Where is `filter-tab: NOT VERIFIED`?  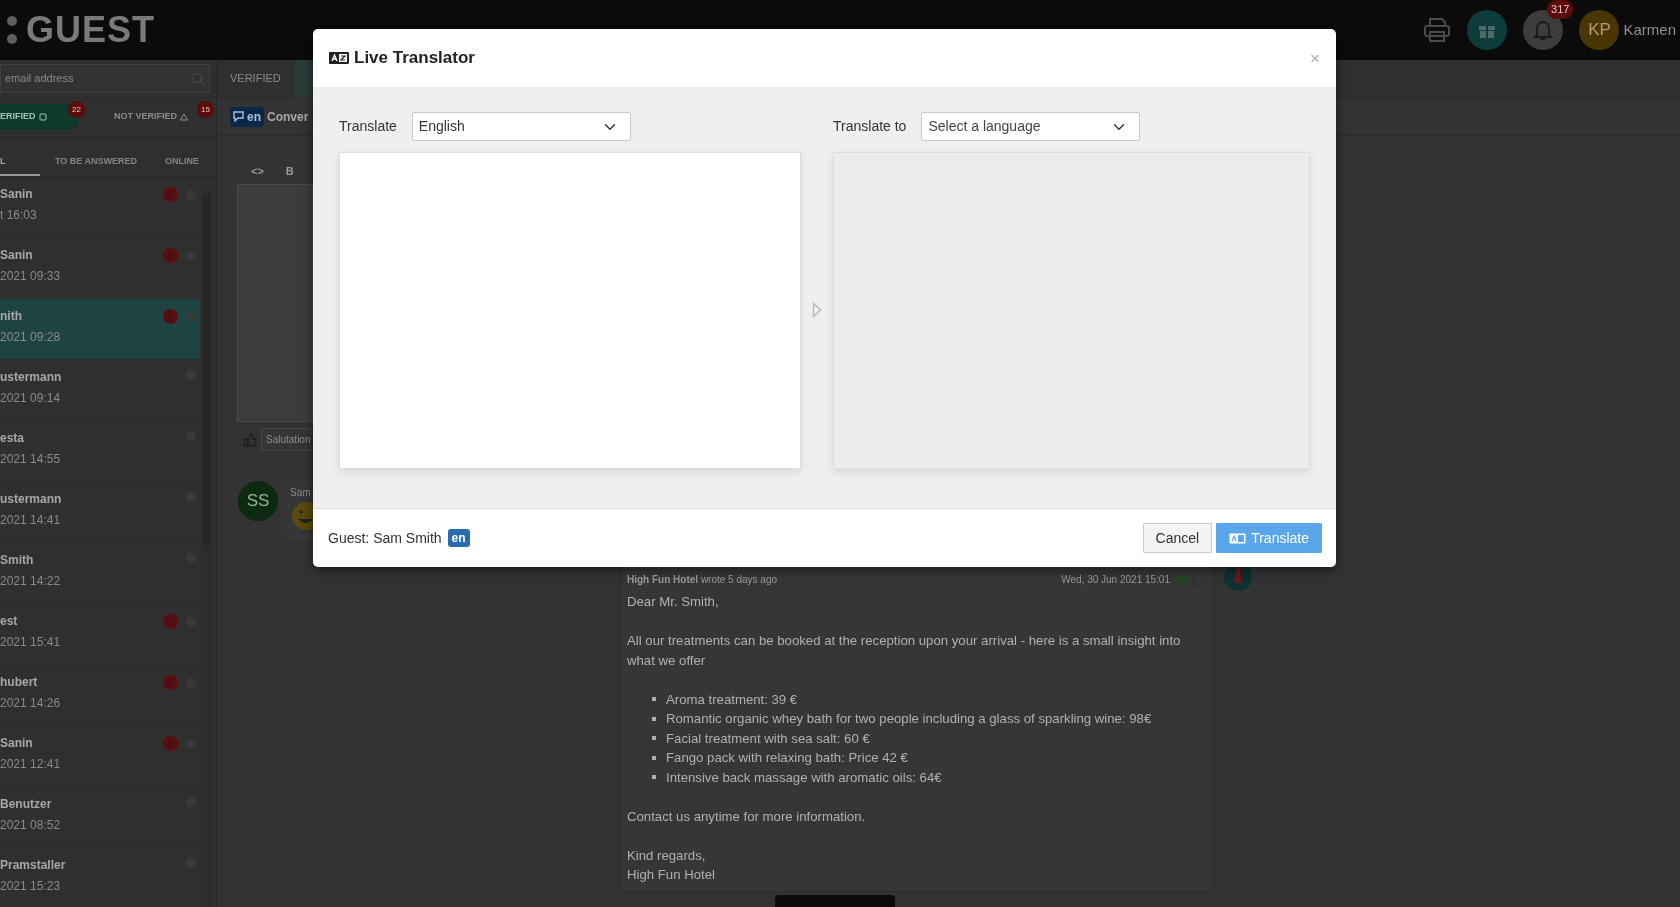 filter-tab: NOT VERIFIED is located at coordinates (156, 117).